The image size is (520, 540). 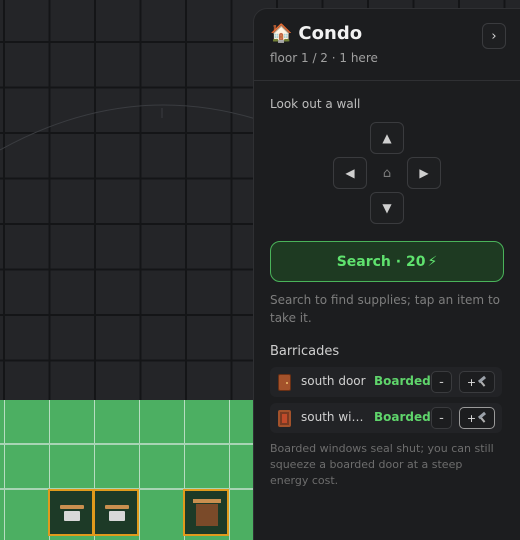 I want to click on look-left-button: ◀, so click(x=350, y=173).